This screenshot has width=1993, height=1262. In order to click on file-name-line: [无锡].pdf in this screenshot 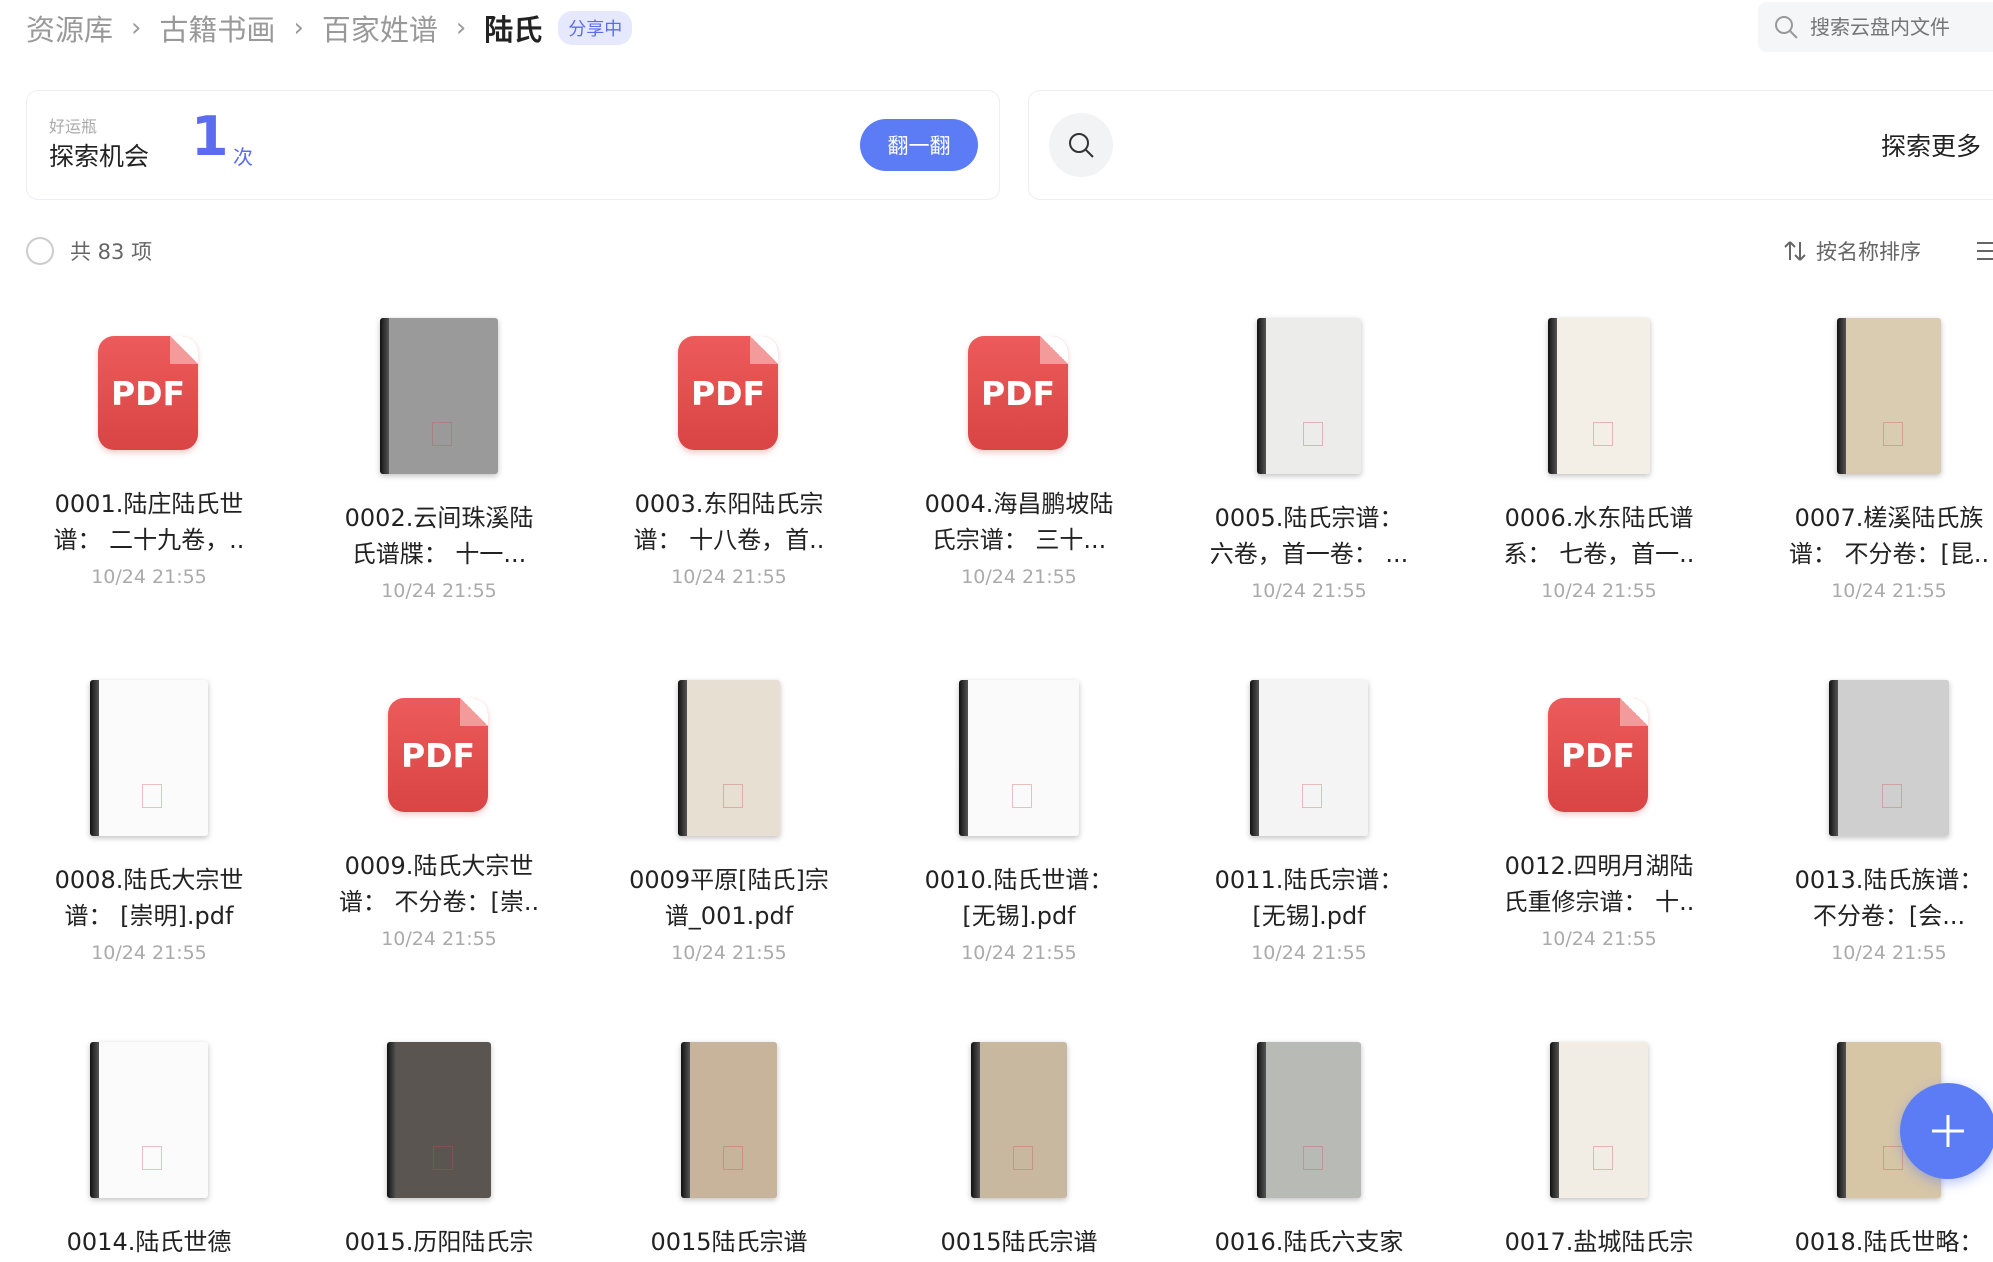, I will do `click(1019, 916)`.